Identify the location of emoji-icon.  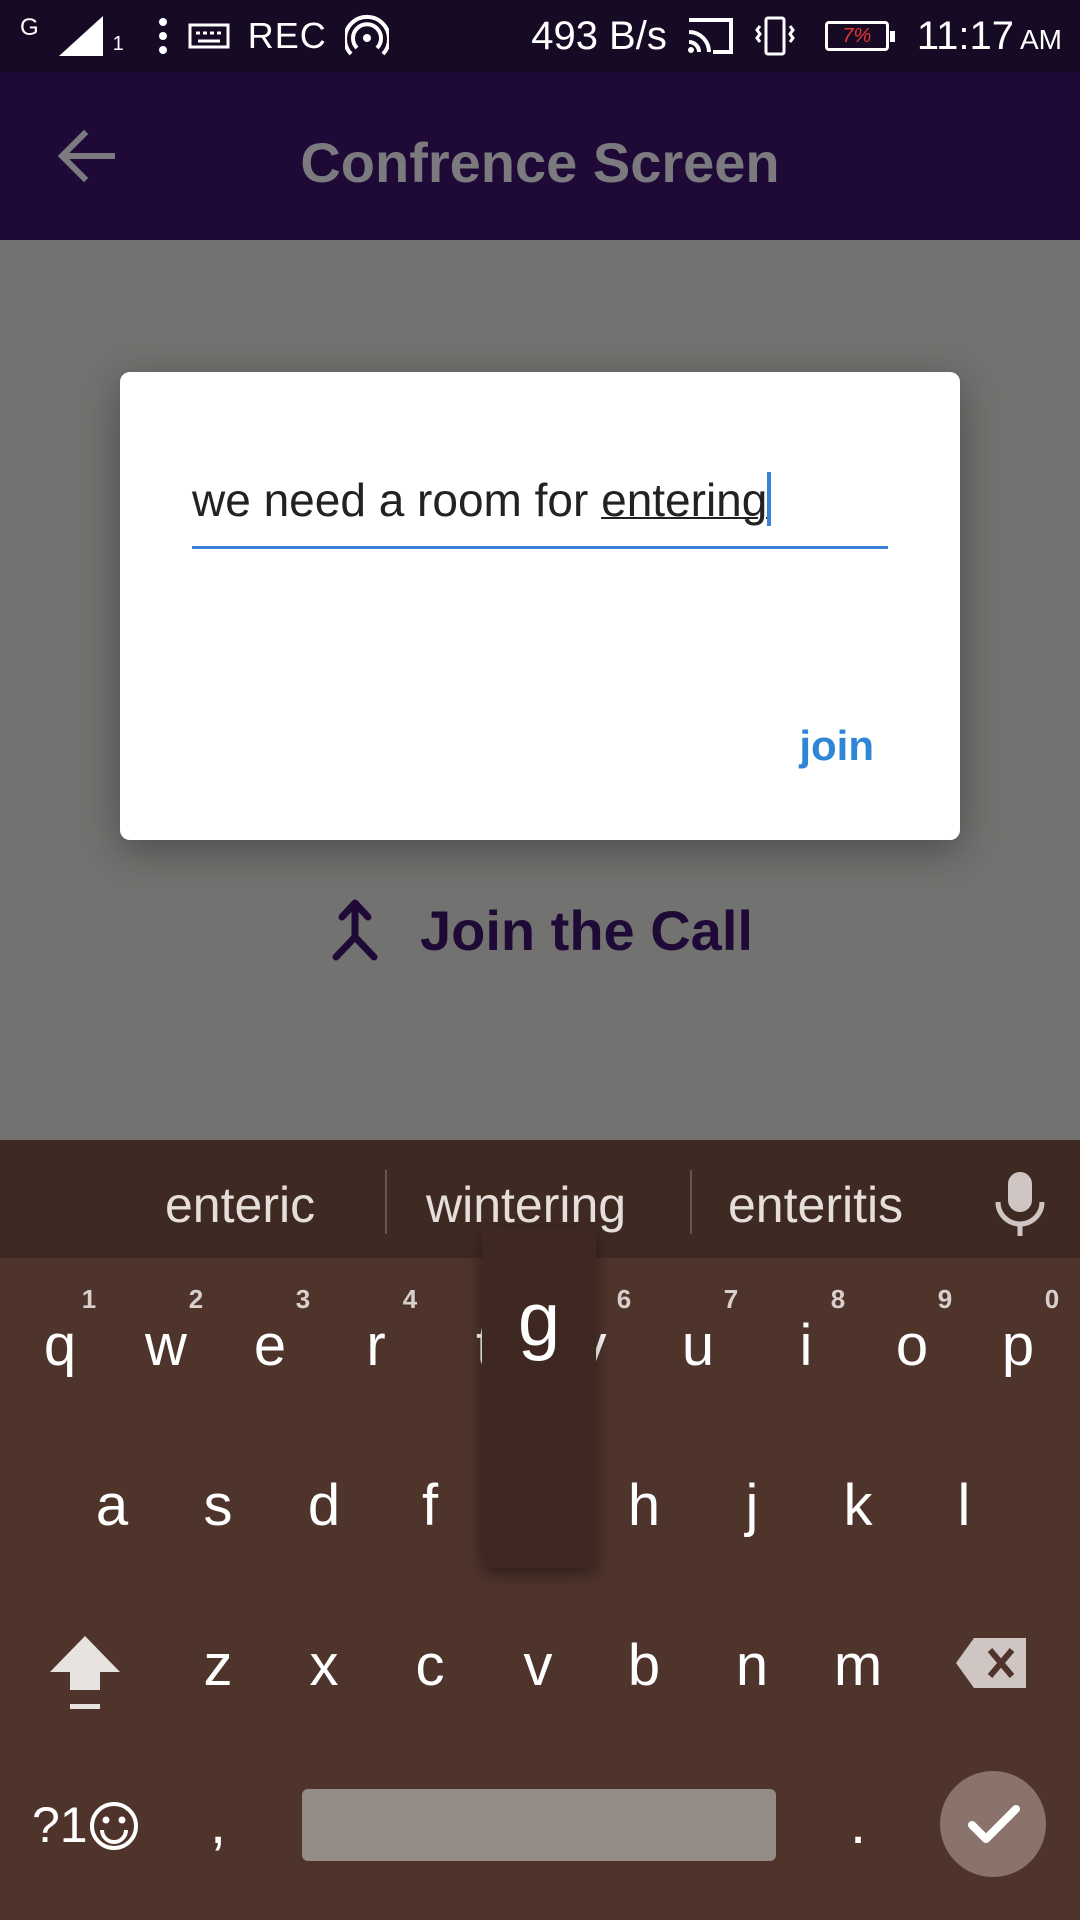
(114, 1826).